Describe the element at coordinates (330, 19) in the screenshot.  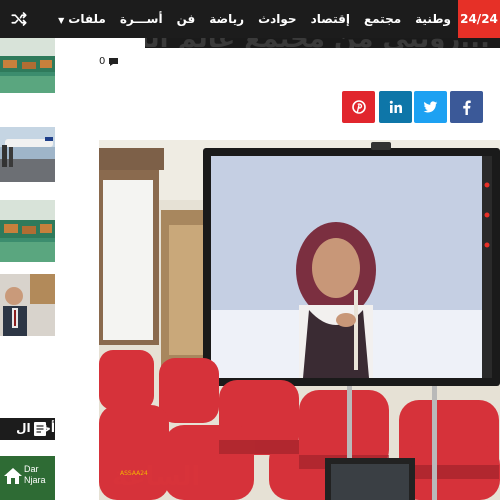
I see `nav-item-economy: إقتصاد` at that location.